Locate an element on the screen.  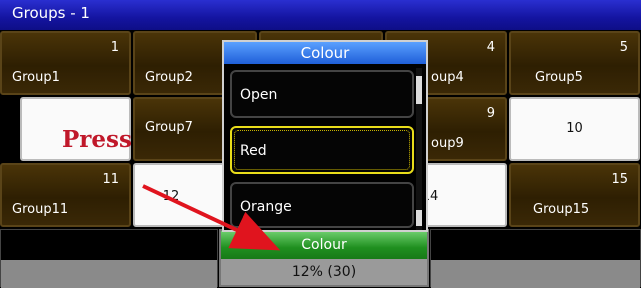
option-label: Open is located at coordinates (259, 95).